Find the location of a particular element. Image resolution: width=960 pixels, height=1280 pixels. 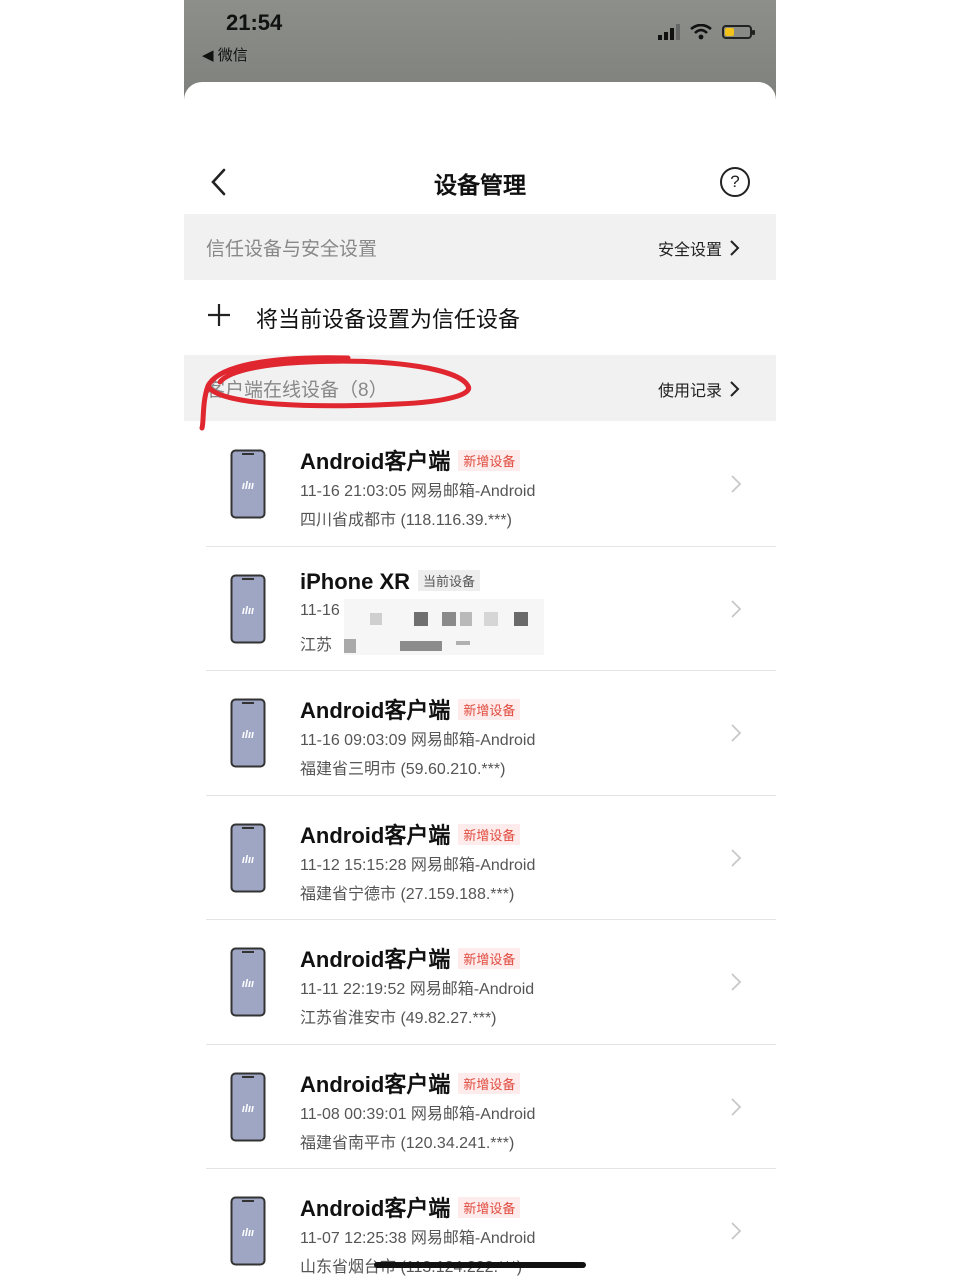

hand-drawn-circle-annotation is located at coordinates (335, 393).